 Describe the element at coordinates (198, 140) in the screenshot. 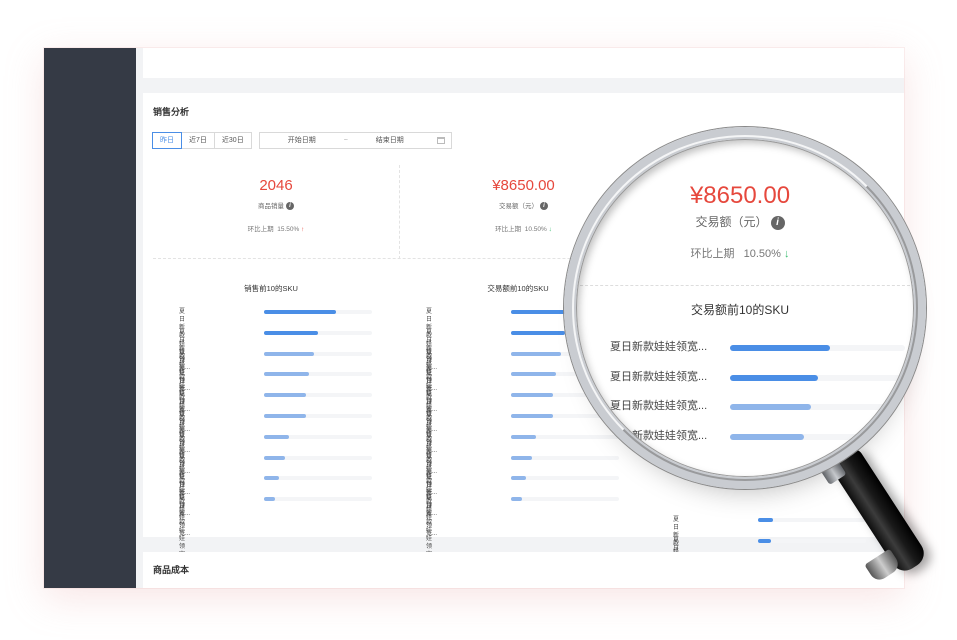

I see `tab-7-days: 近7日` at that location.